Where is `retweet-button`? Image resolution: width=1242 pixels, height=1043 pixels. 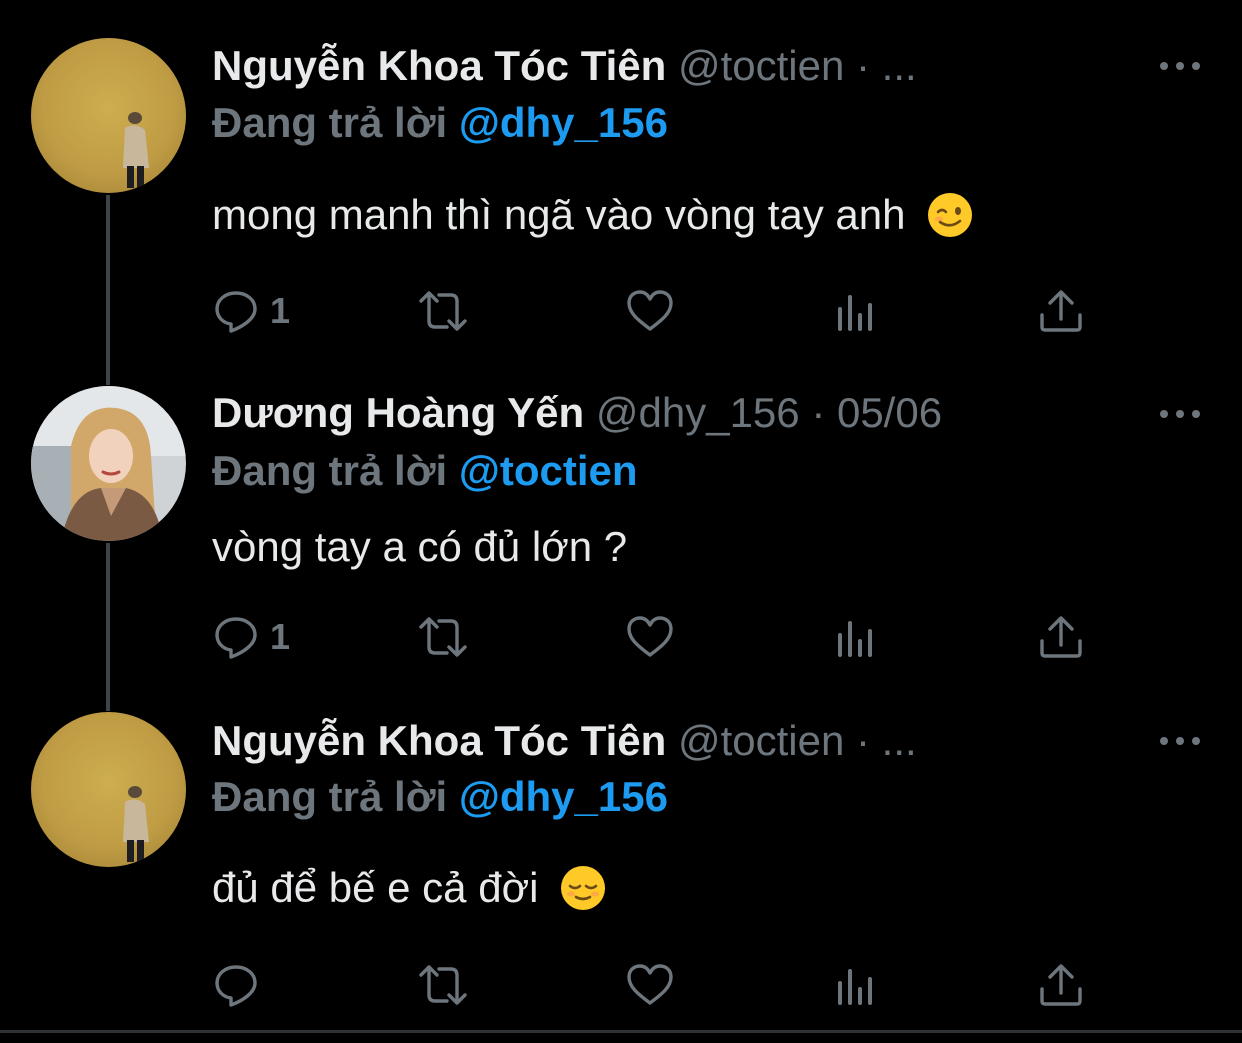
retweet-button is located at coordinates (443, 985).